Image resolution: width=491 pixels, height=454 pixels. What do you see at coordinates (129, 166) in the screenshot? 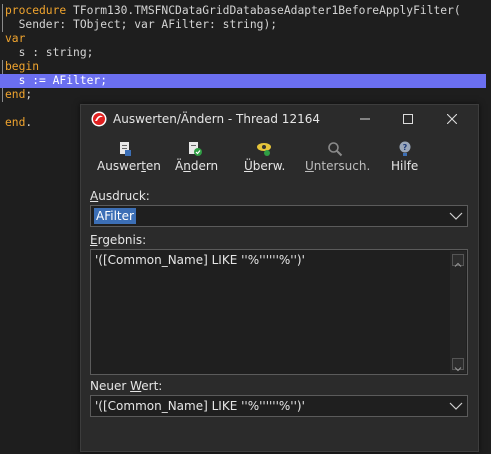
I see `evaluate-label: Auswerten` at bounding box center [129, 166].